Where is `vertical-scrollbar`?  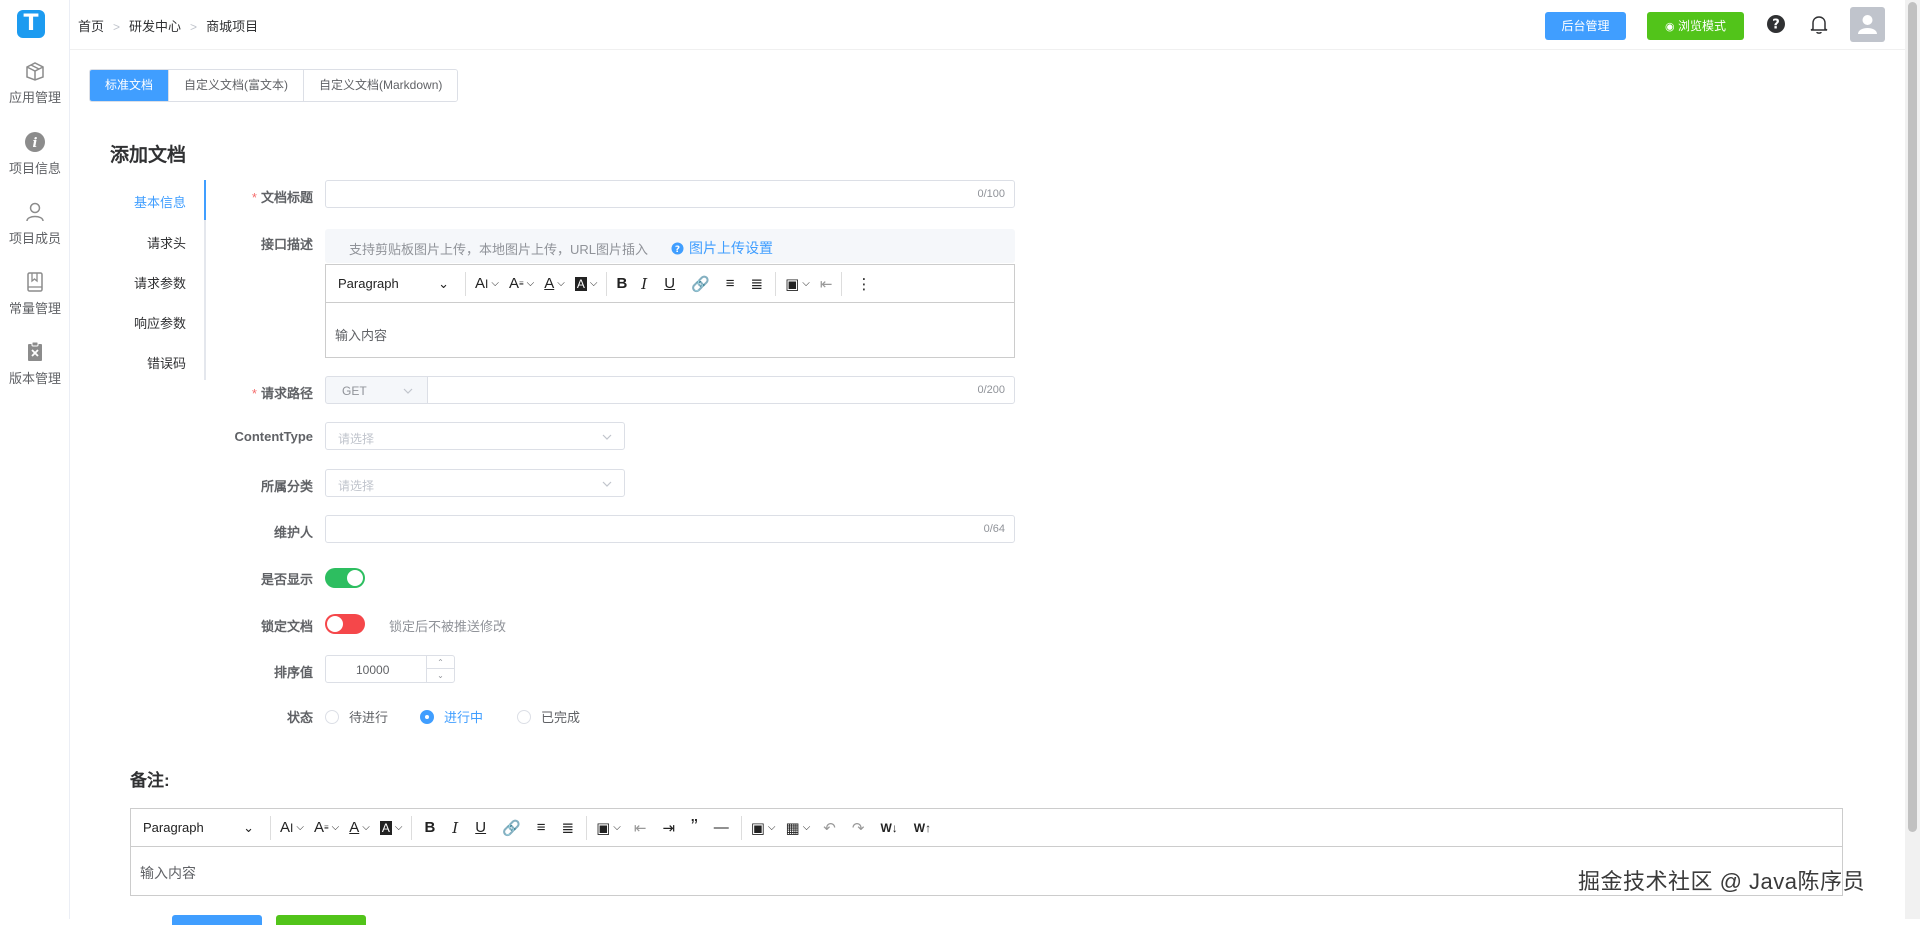 vertical-scrollbar is located at coordinates (1912, 459).